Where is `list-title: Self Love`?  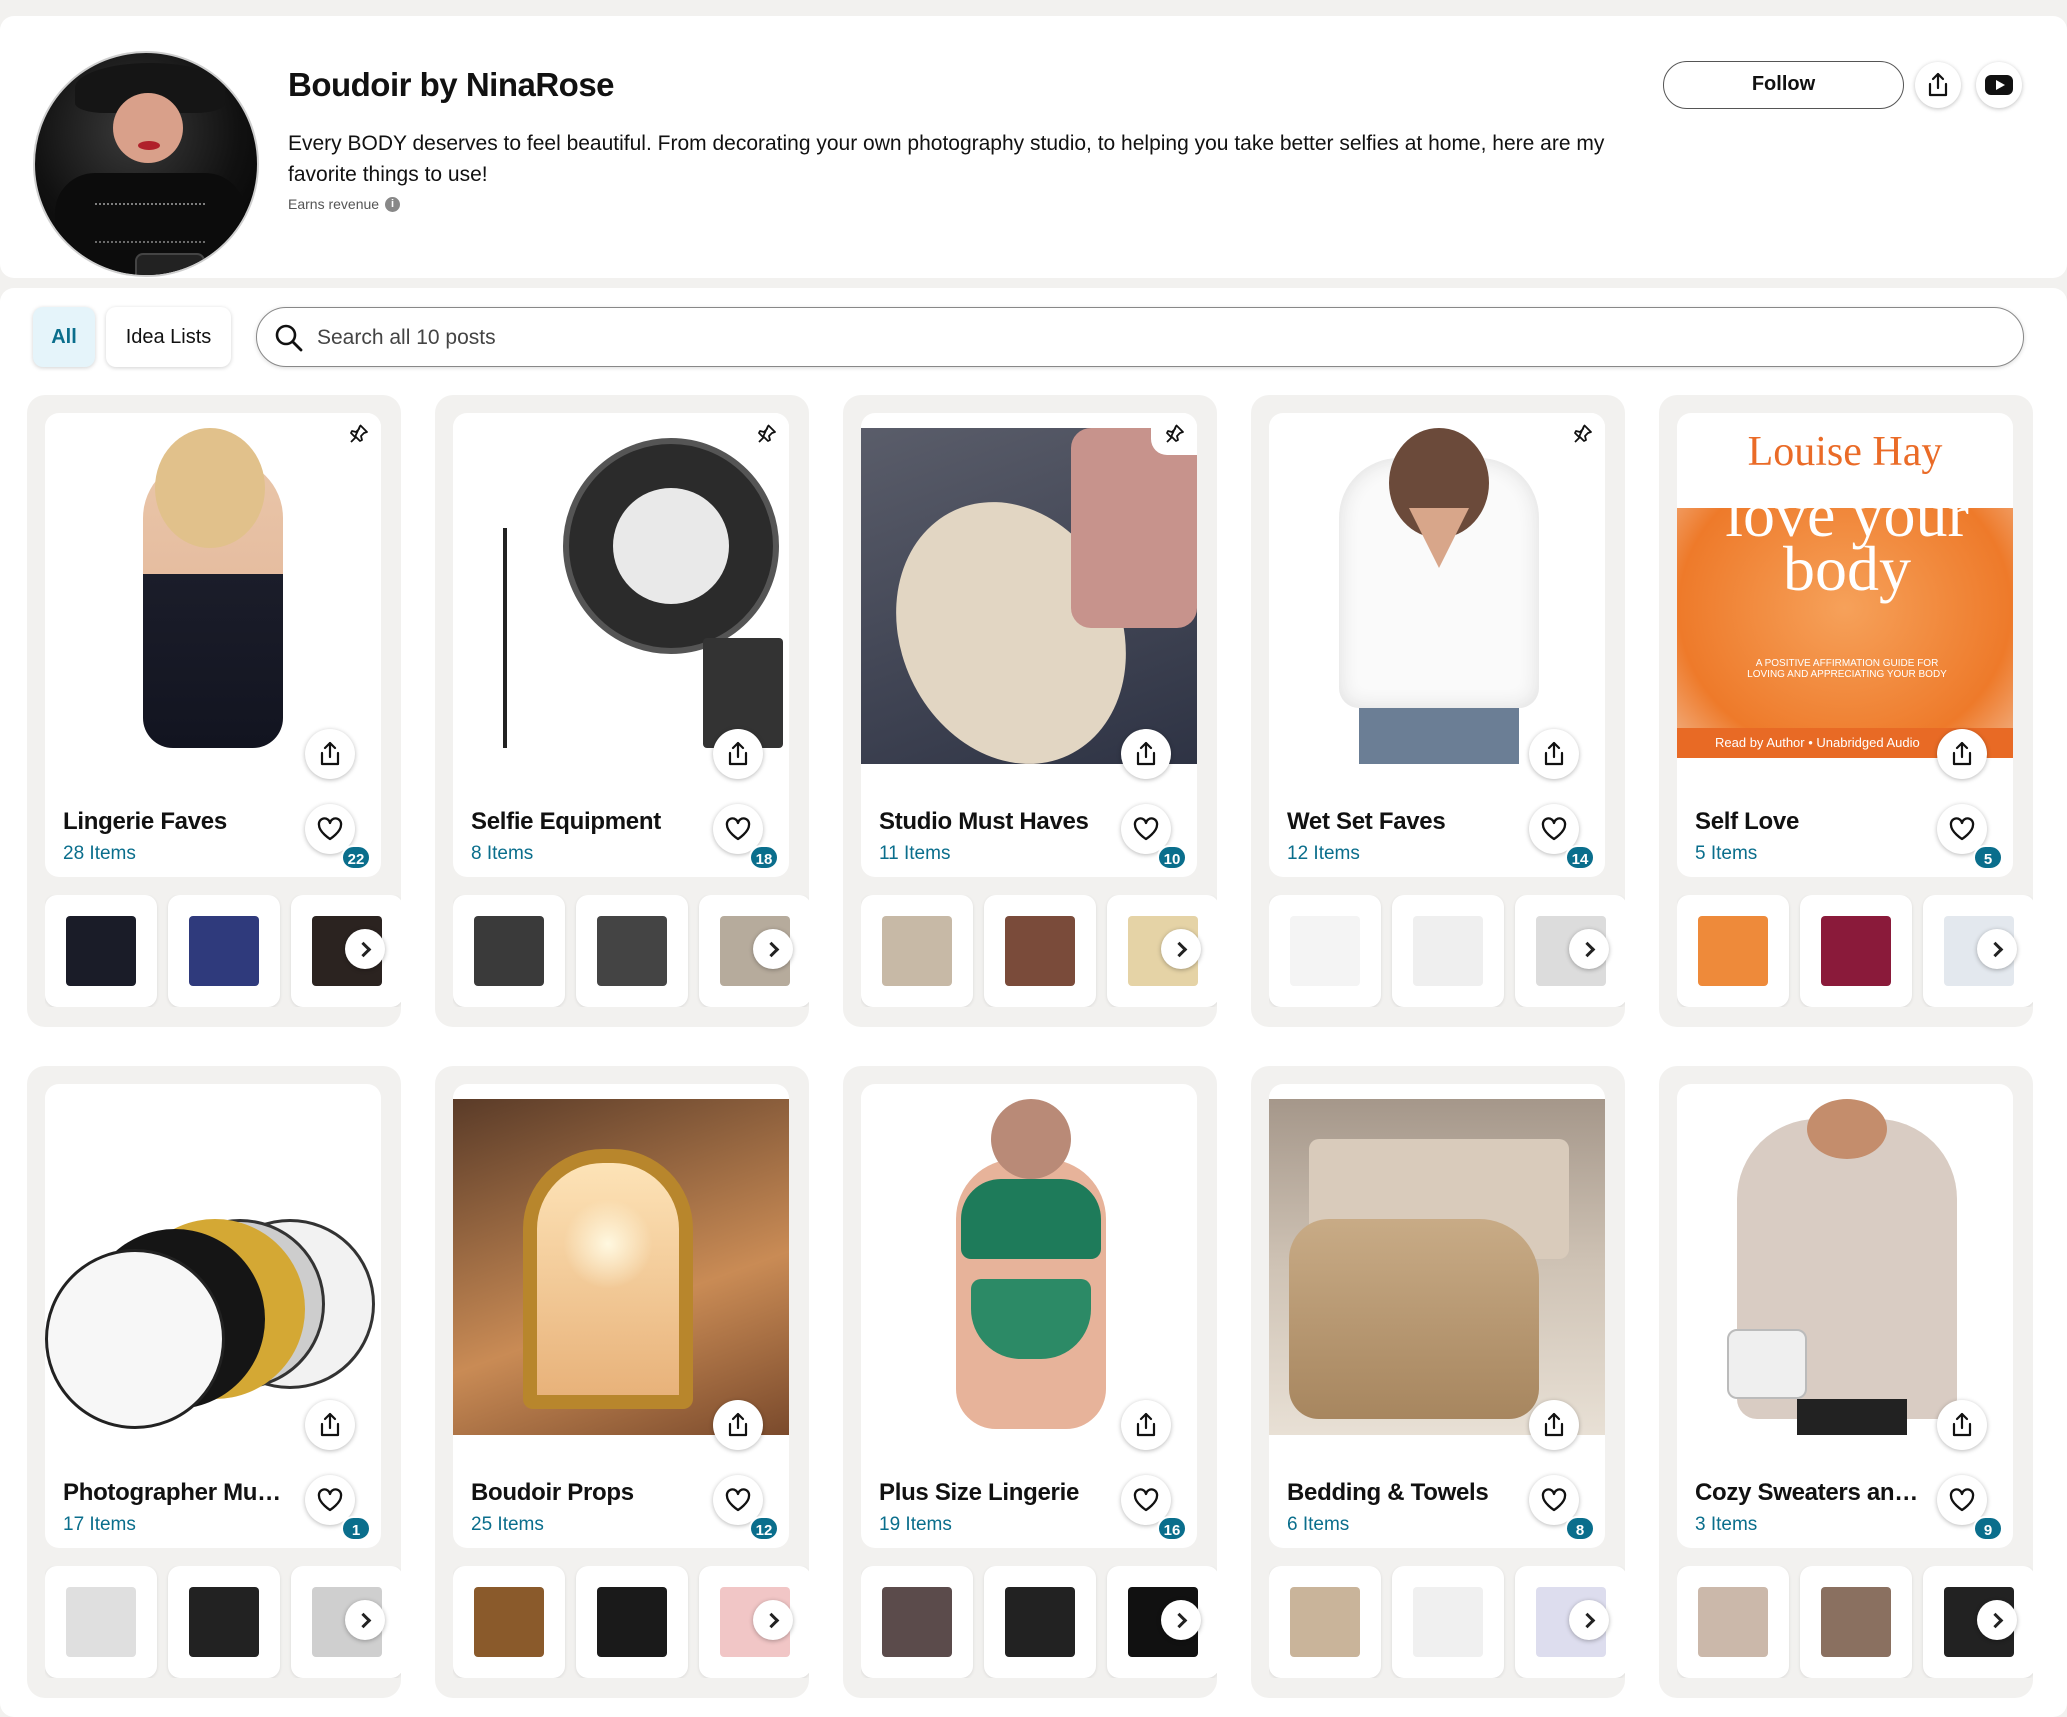
list-title: Self Love is located at coordinates (1810, 822).